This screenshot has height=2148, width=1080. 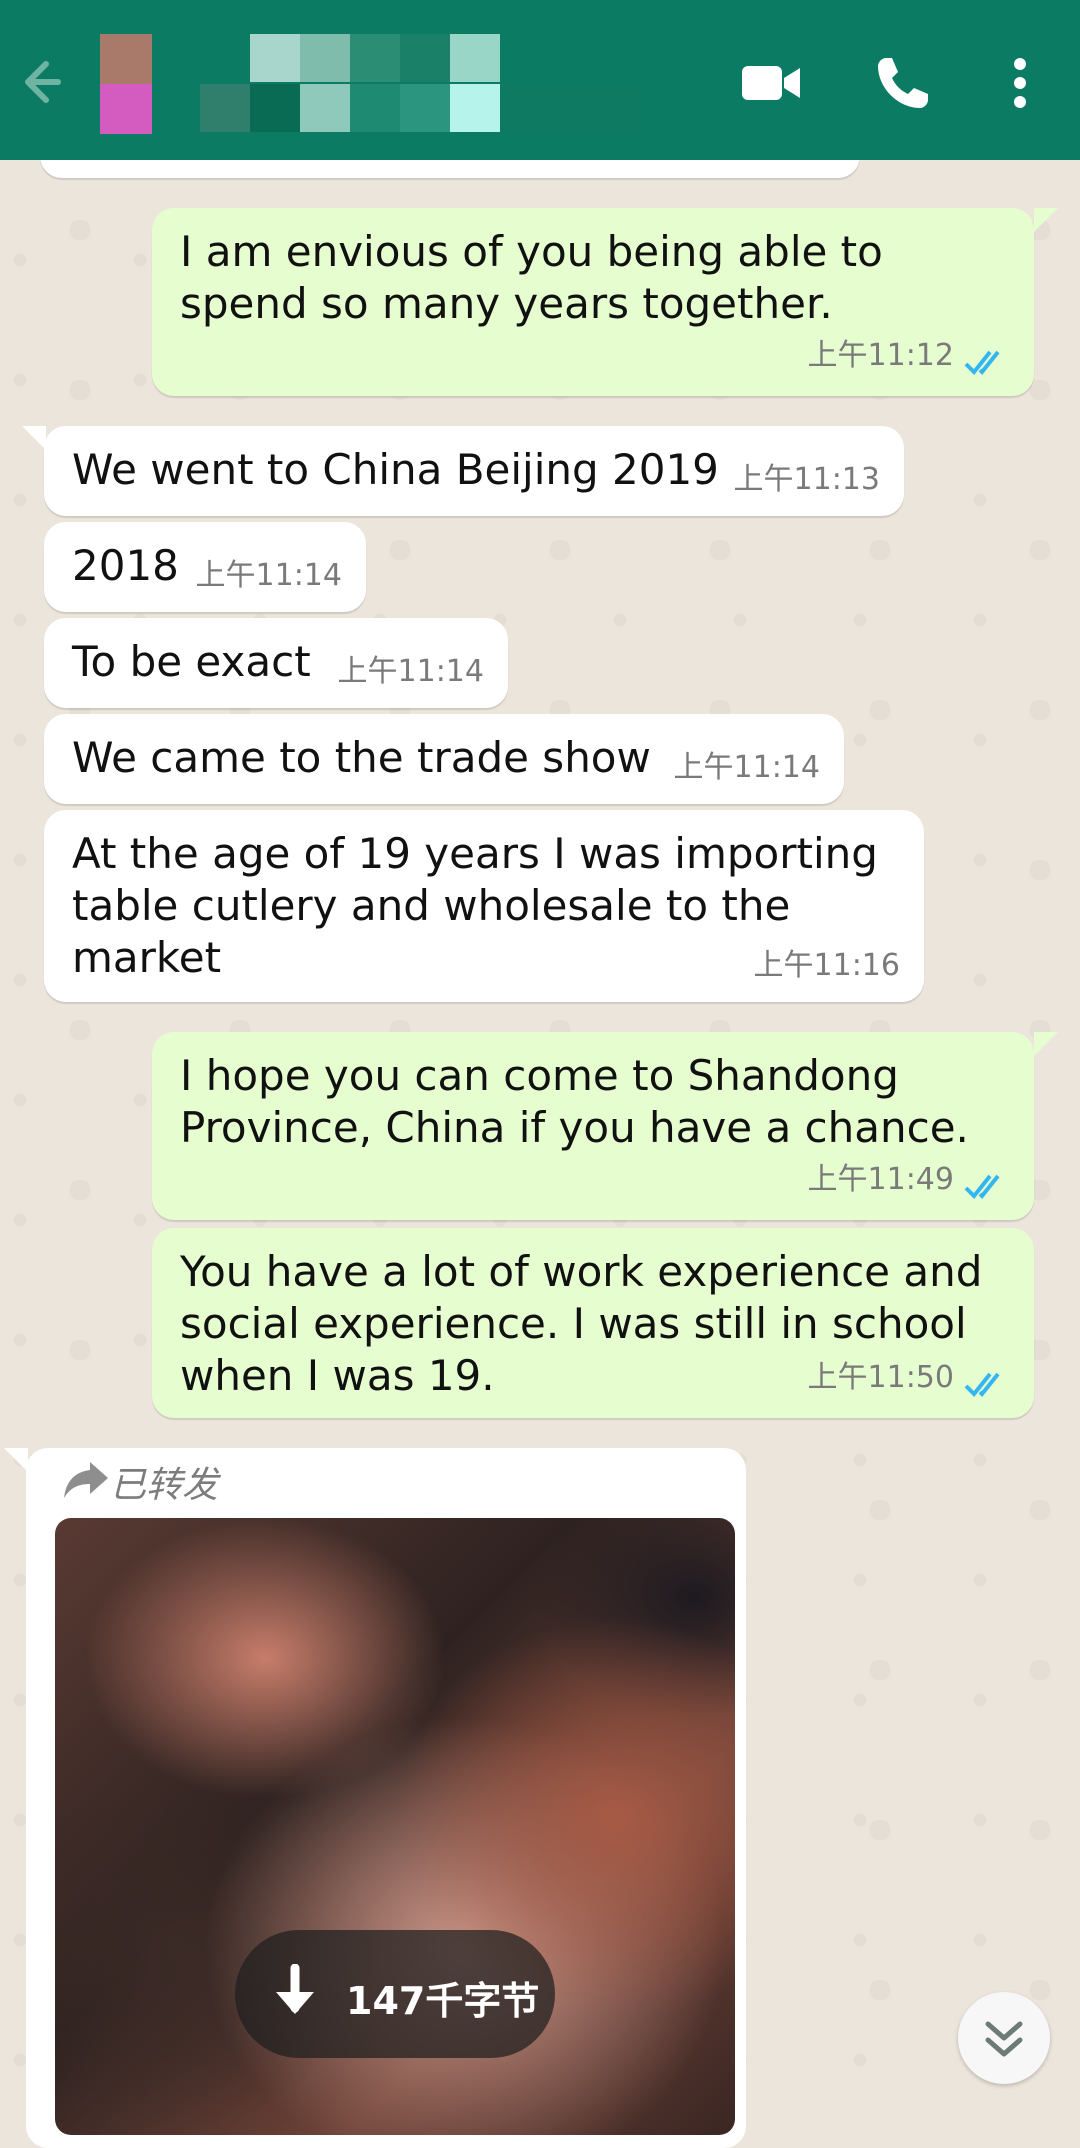 What do you see at coordinates (903, 83) in the screenshot?
I see `phone-icon` at bounding box center [903, 83].